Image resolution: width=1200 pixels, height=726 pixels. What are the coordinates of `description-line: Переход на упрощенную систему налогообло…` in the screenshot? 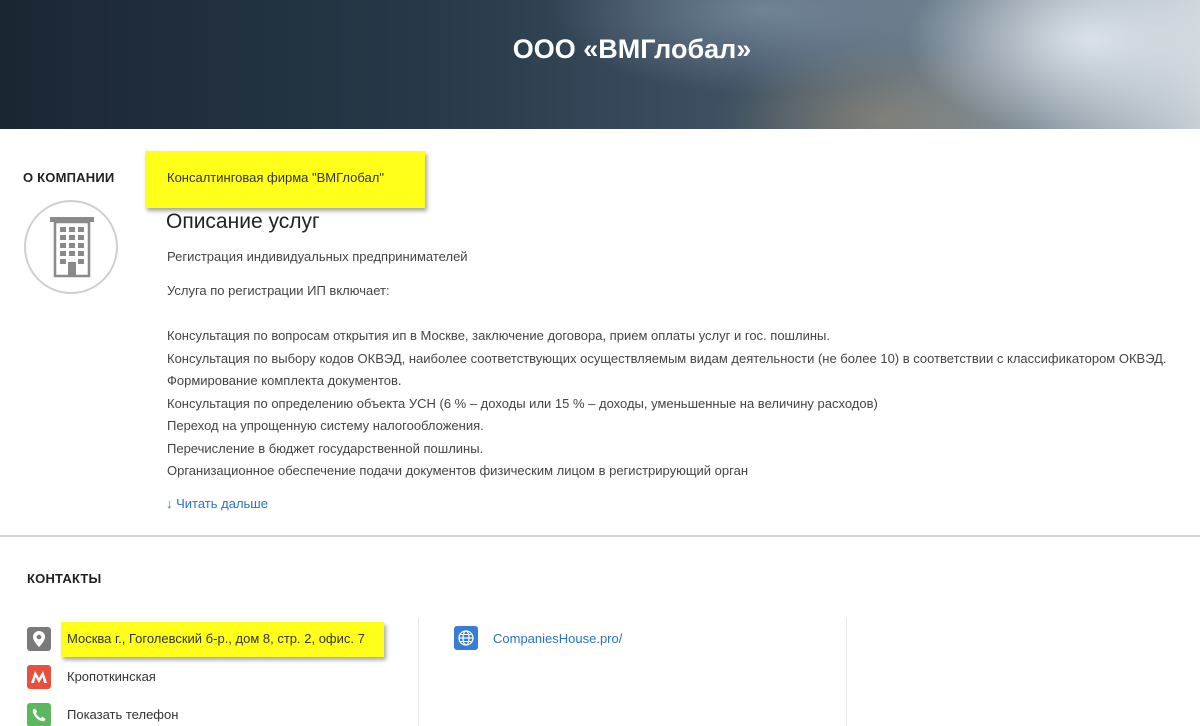 It's located at (325, 425).